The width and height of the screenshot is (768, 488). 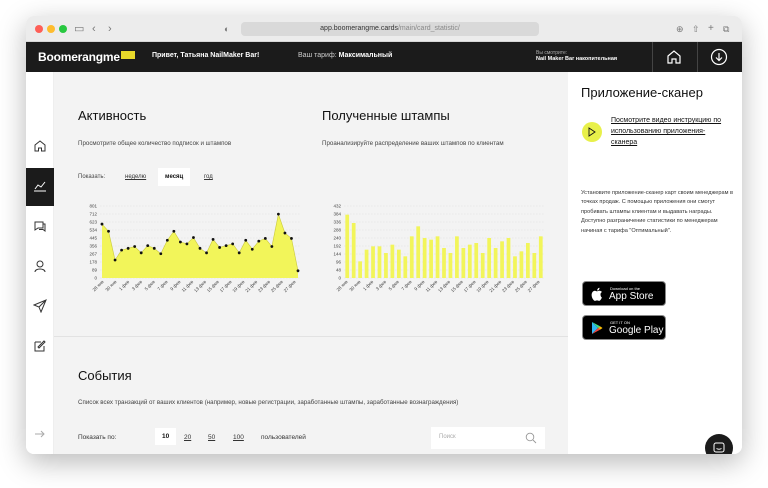 What do you see at coordinates (200, 286) in the screenshot?
I see `x-tick-label: 13 фев` at bounding box center [200, 286].